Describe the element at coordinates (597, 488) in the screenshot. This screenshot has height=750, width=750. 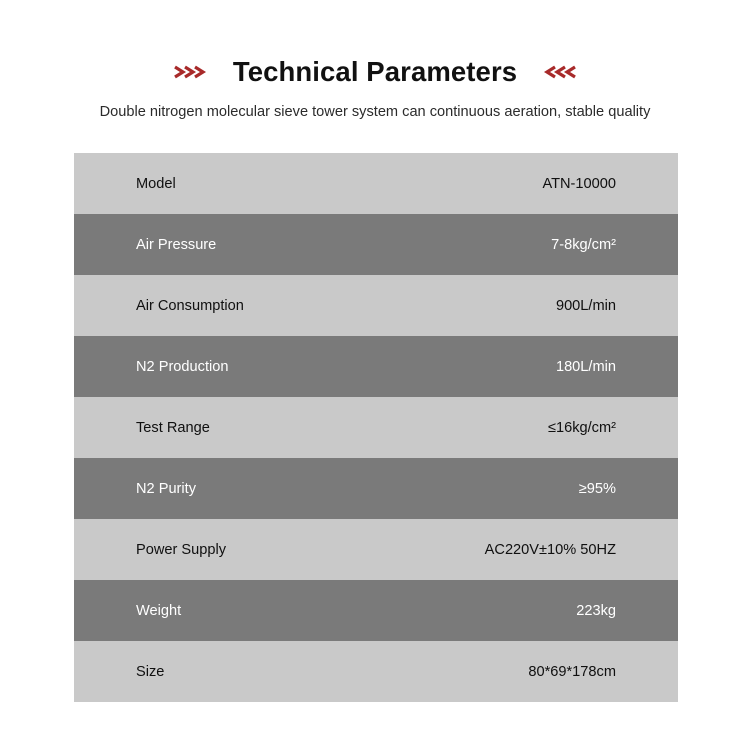
I see `spec-value: ≥95%` at that location.